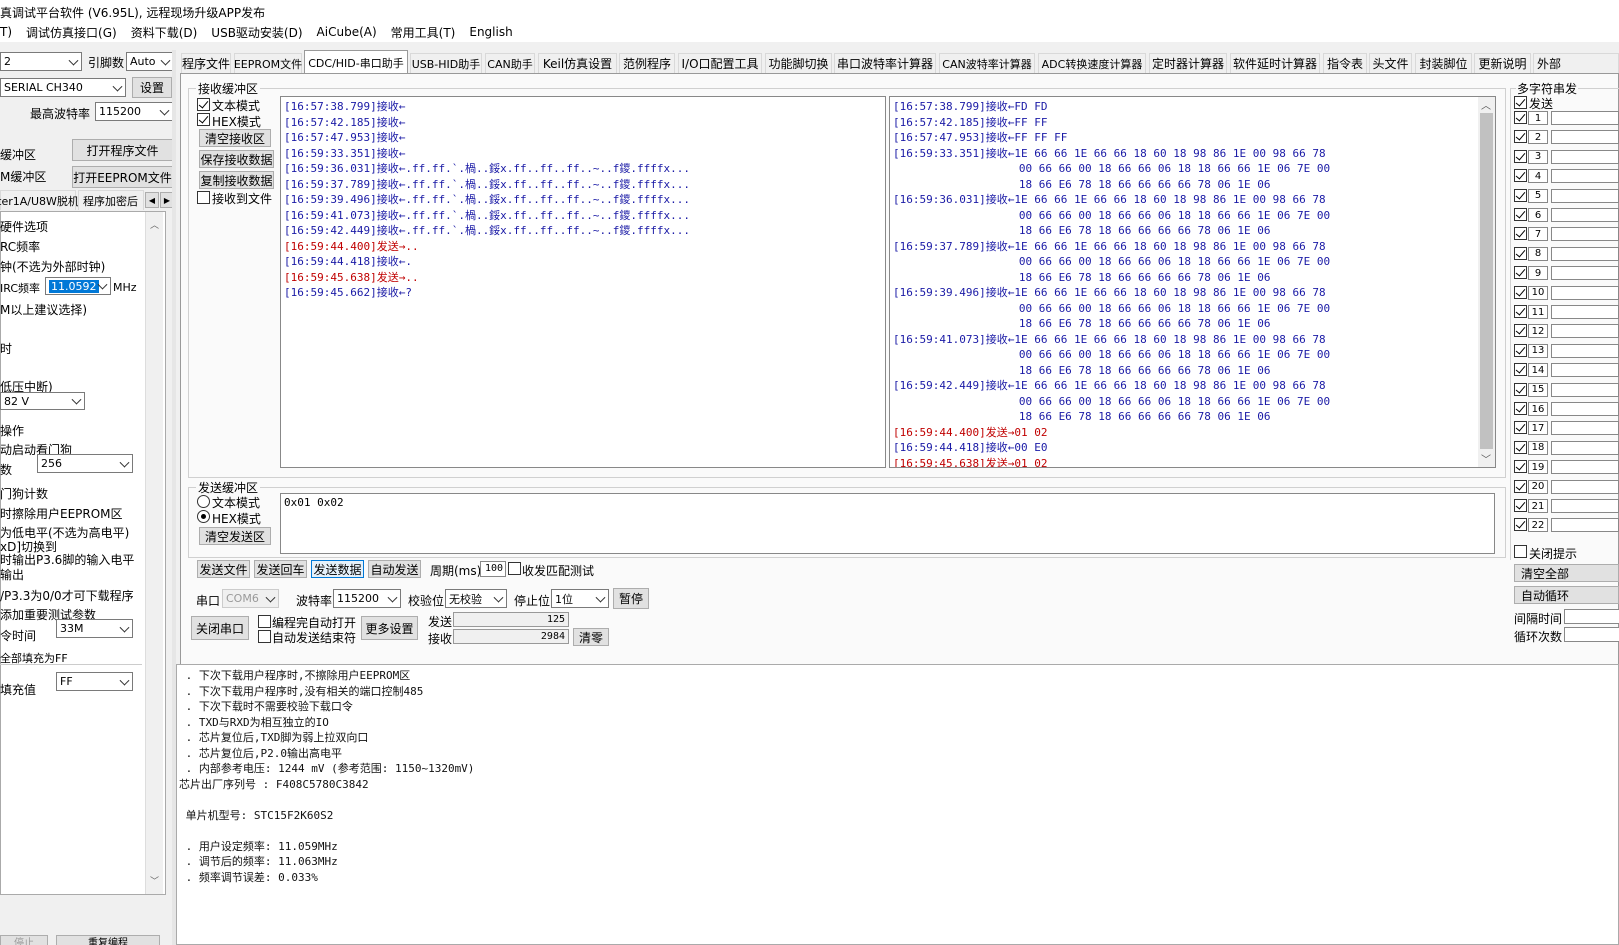 The image size is (1619, 945). I want to click on com-port-select: COM6, so click(250, 598).